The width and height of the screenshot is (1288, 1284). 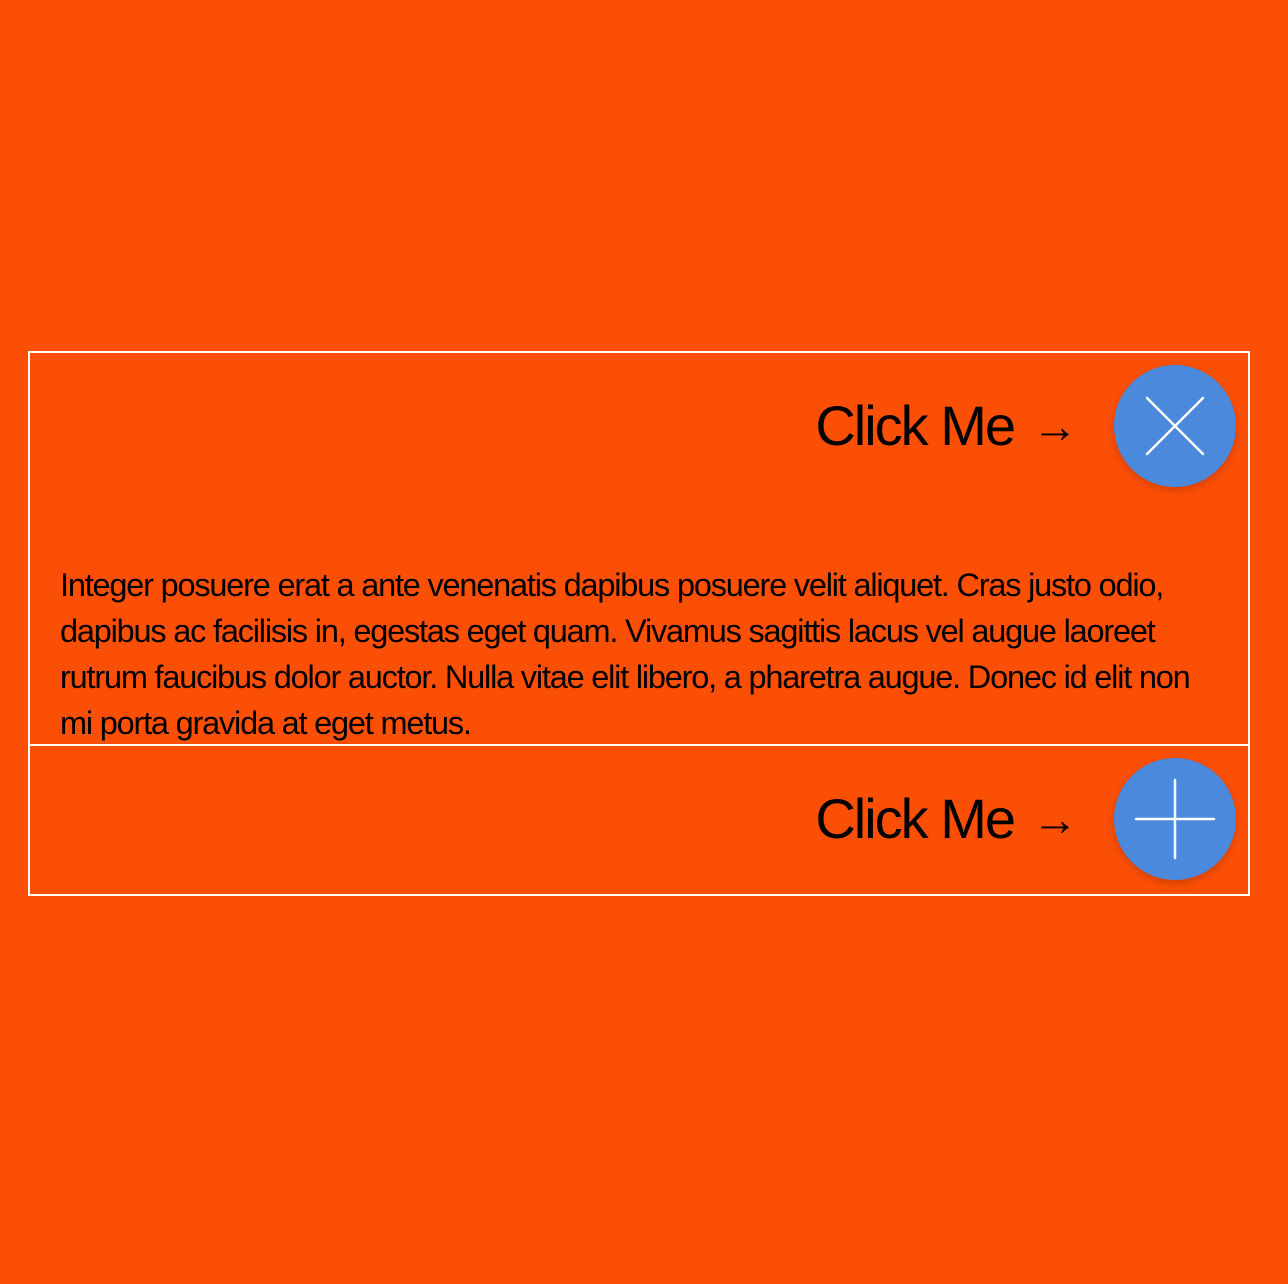 I want to click on accordion-panel-2-header: Click Me →, so click(x=1031, y=819).